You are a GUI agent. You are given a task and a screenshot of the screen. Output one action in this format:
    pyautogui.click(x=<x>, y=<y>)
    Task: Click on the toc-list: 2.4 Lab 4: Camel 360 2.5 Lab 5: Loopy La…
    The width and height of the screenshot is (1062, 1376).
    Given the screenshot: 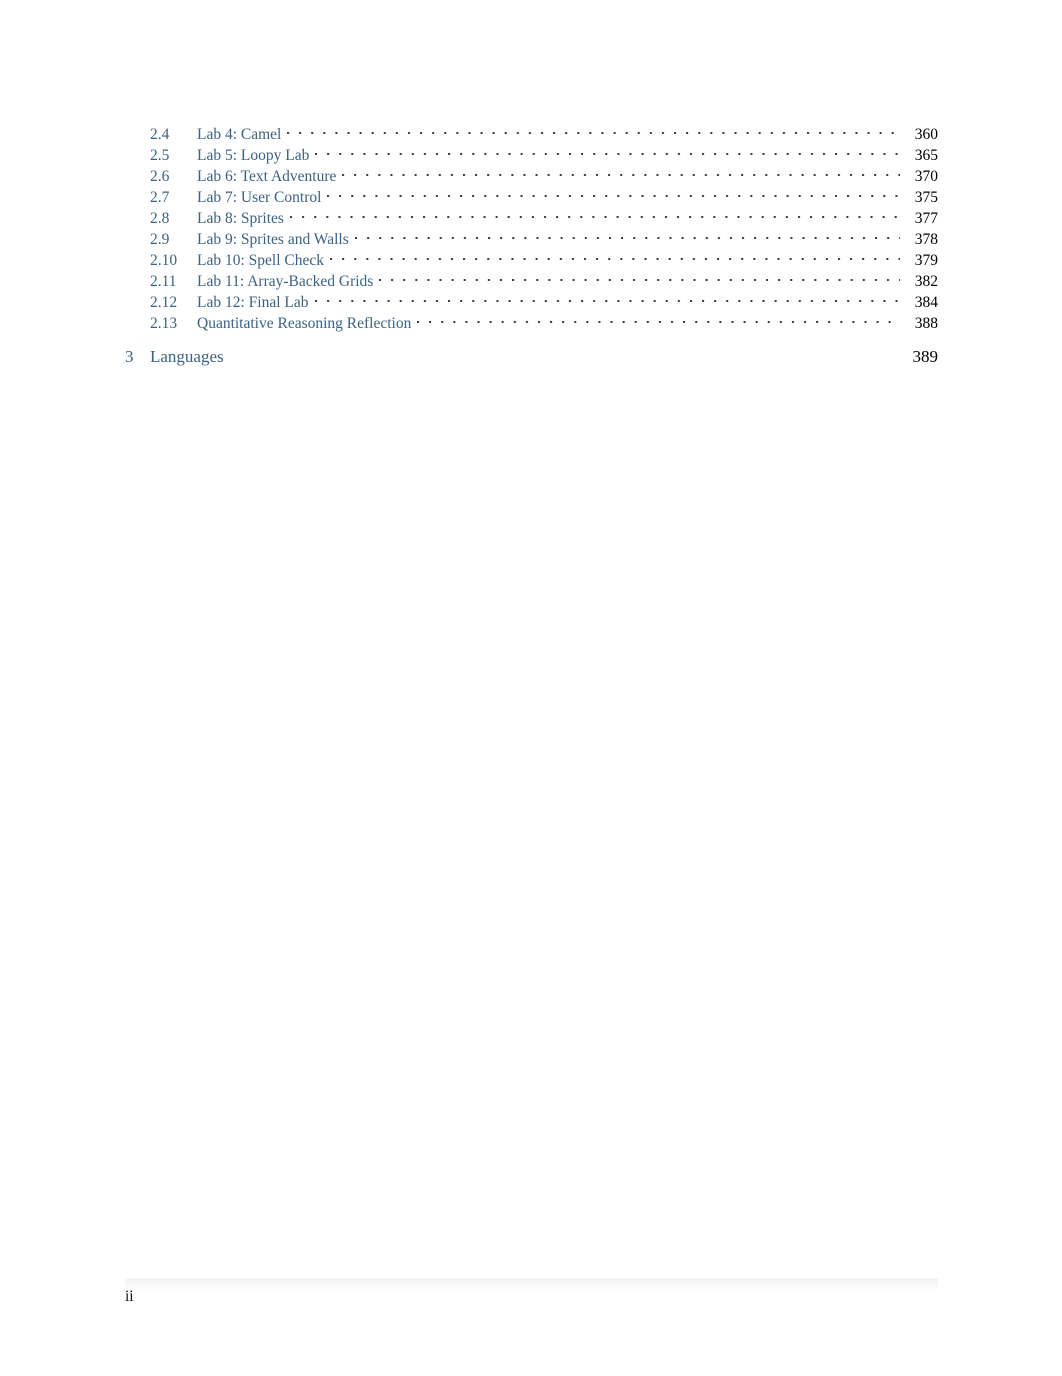 What is the action you would take?
    pyautogui.click(x=531, y=243)
    